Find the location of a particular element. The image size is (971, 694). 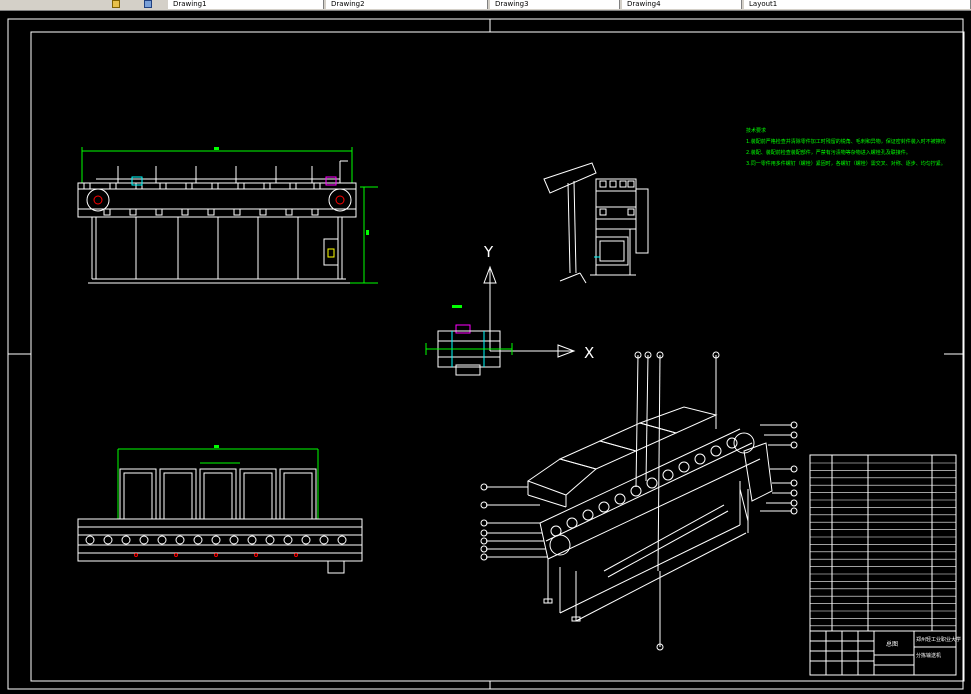

chain-links is located at coordinates (202, 199).